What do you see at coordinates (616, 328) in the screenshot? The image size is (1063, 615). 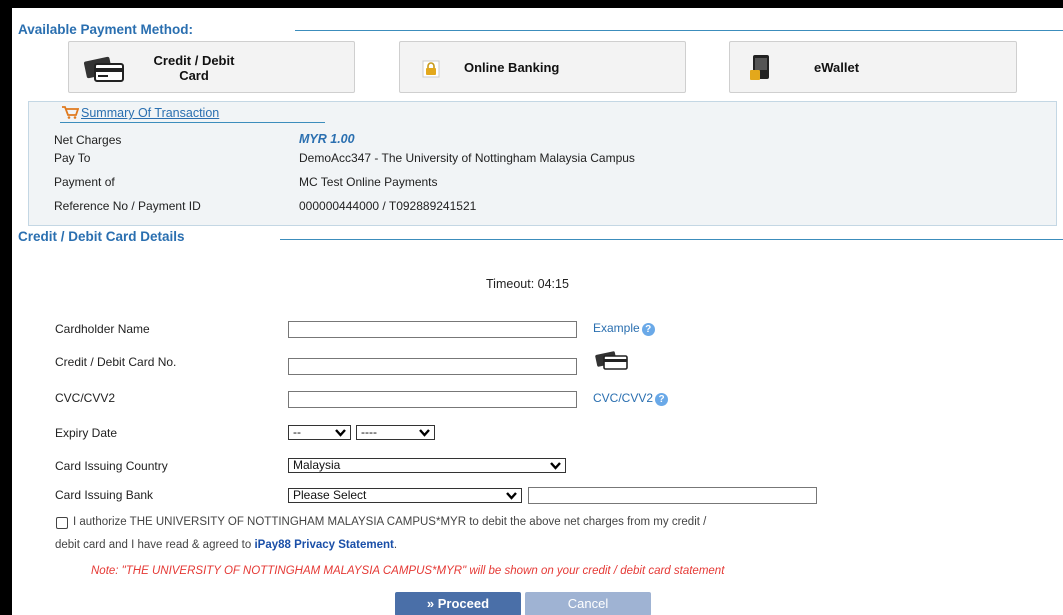 I see `example-link-text: Example` at bounding box center [616, 328].